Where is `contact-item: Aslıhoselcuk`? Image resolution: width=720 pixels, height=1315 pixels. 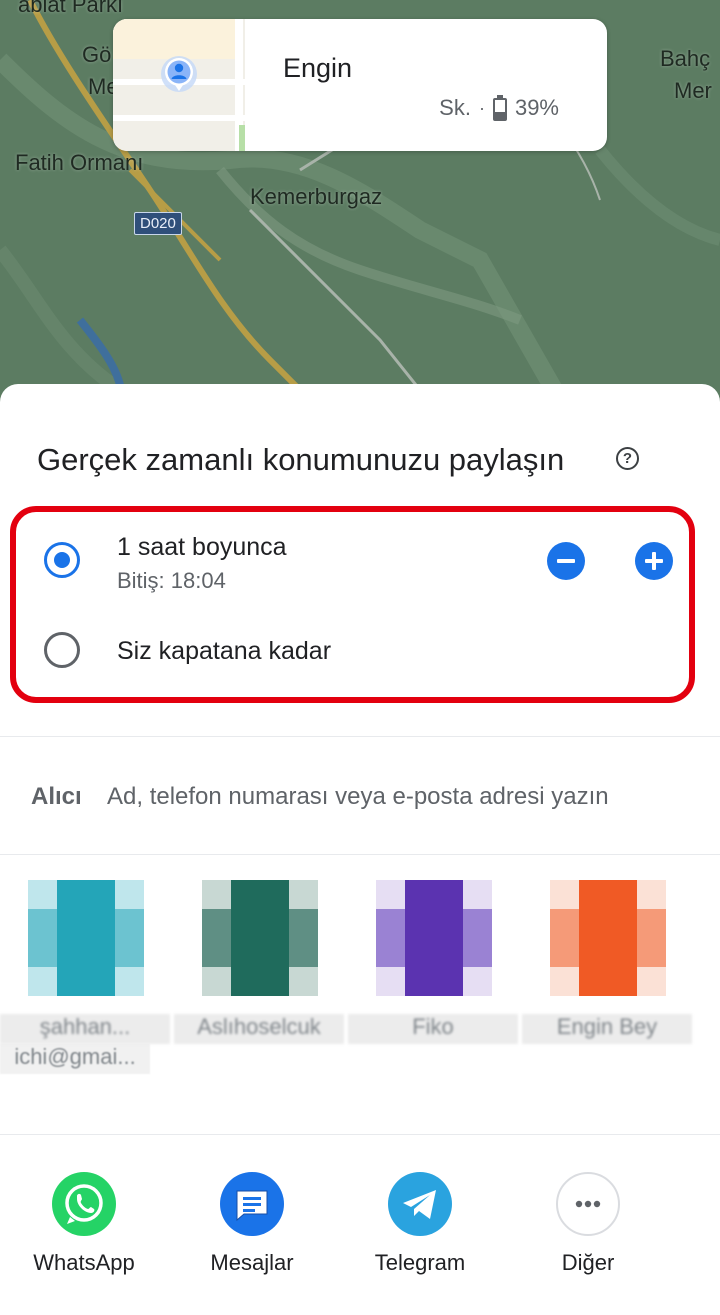
contact-item: Aslıhoselcuk is located at coordinates (259, 972).